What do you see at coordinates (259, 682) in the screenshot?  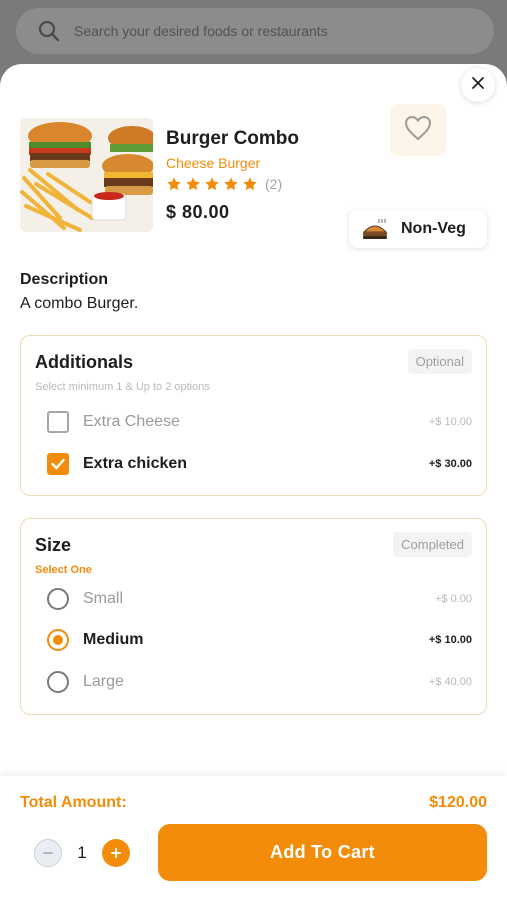 I see `option-size-large: Large +$ 40.00` at bounding box center [259, 682].